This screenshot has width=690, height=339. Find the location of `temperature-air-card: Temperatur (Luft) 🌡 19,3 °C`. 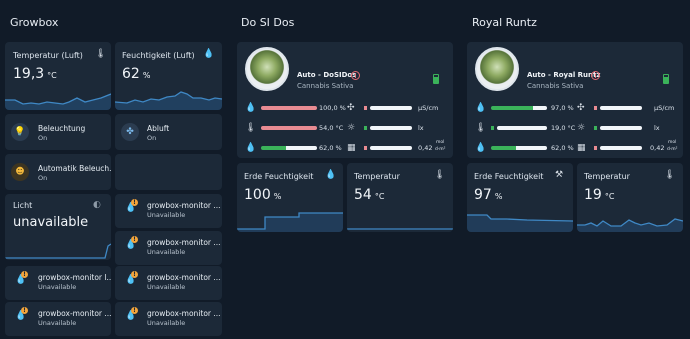

temperature-air-card: Temperatur (Luft) 🌡 19,3 °C is located at coordinates (58, 76).